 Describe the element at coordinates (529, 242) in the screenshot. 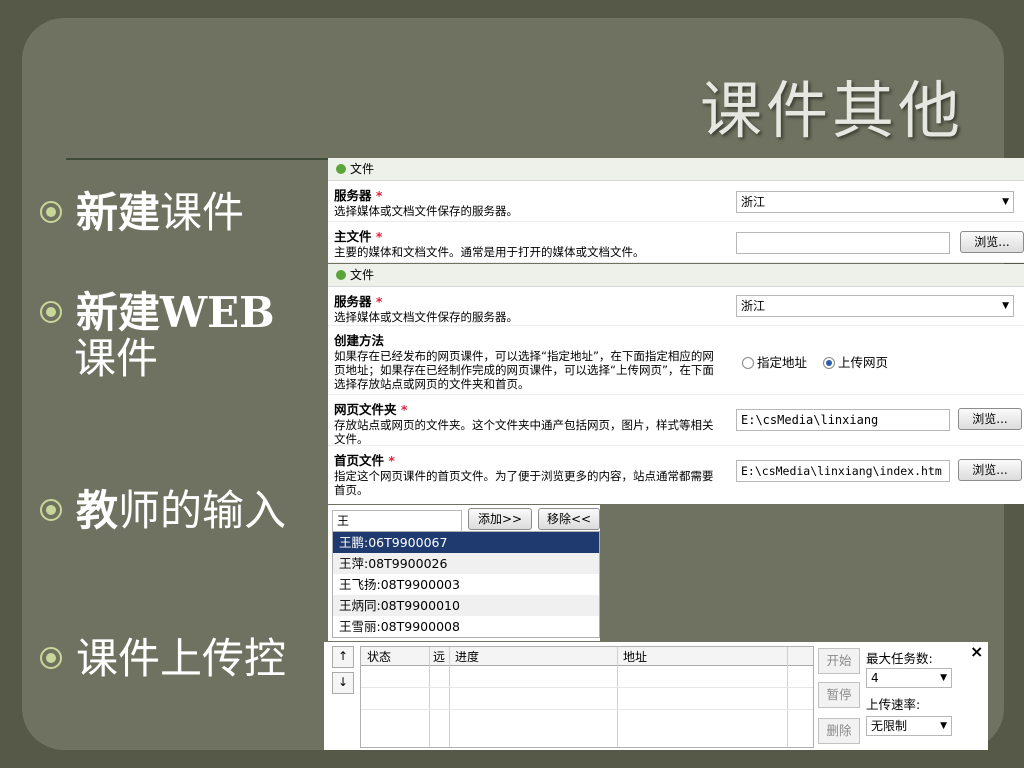

I see `main-file-label: 主文件 * 主要的媒体和文档文件。通常是用于打开的媒体或文档文件。` at that location.